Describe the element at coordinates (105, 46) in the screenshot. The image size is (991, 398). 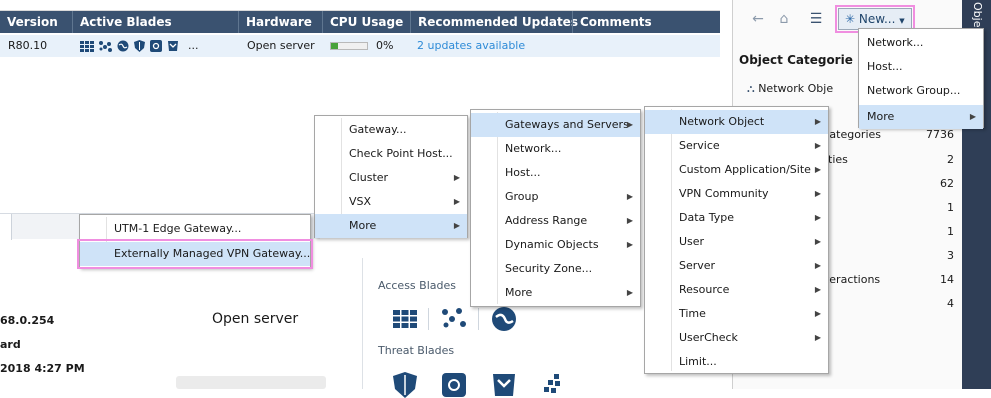
I see `nodes-icon` at that location.